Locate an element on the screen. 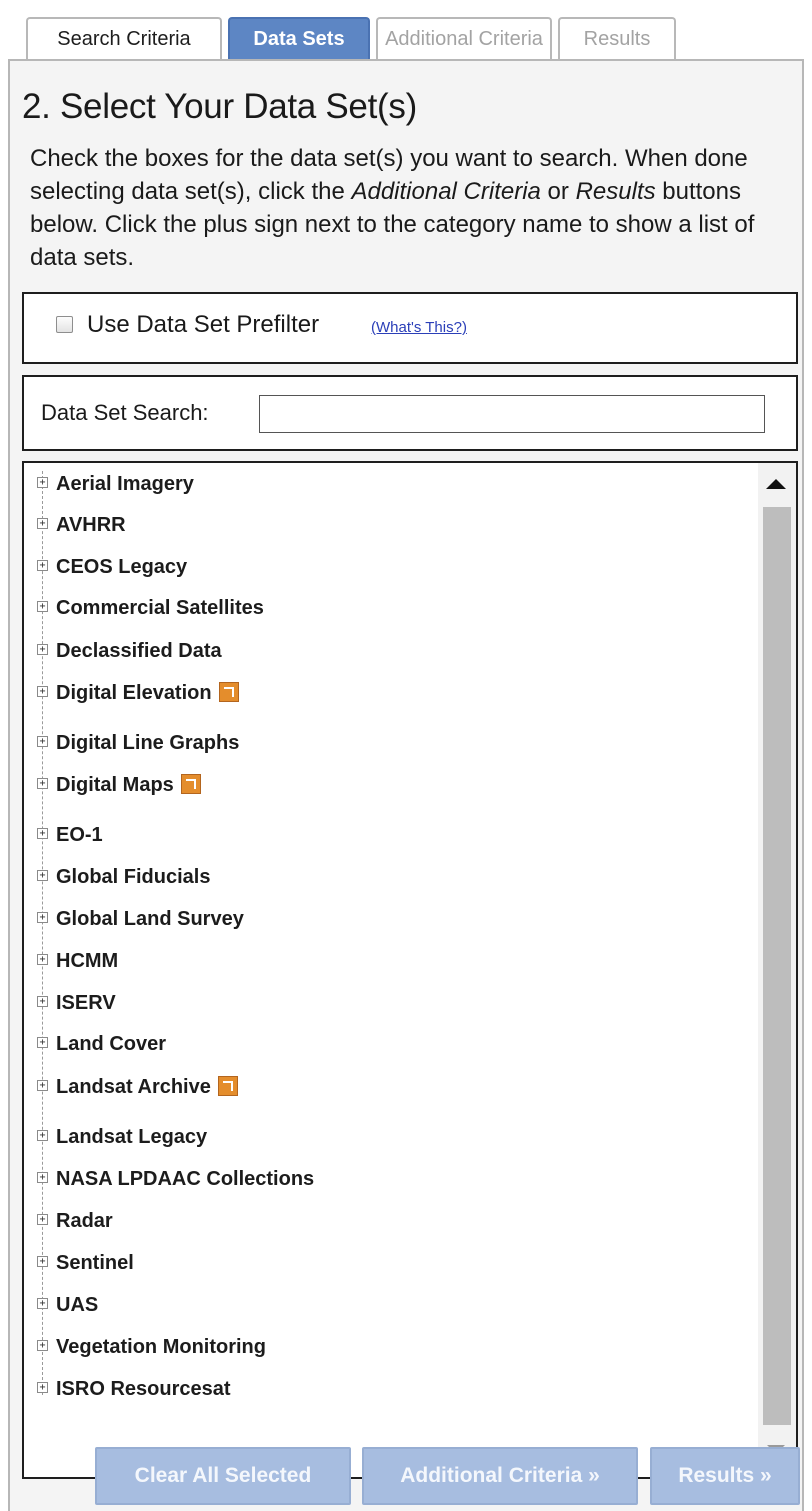 The width and height of the screenshot is (812, 1511). tree-item: + AVHRR is located at coordinates (374, 525).